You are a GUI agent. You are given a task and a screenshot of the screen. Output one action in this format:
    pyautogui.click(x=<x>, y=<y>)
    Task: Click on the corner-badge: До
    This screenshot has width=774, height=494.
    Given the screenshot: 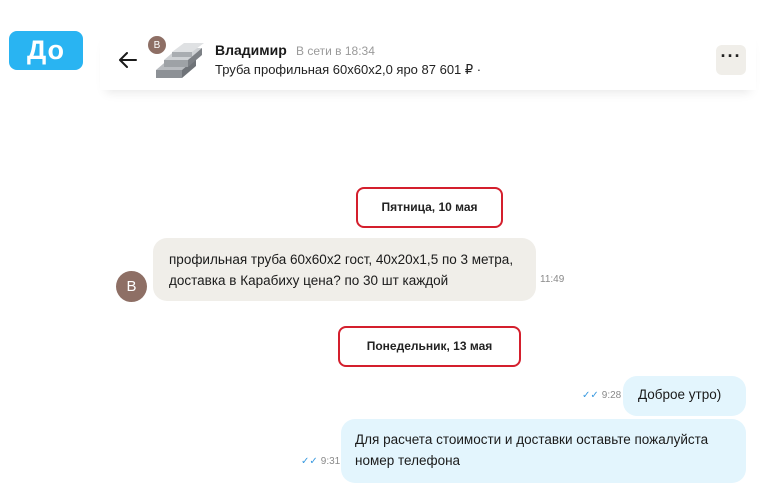 What is the action you would take?
    pyautogui.click(x=46, y=50)
    